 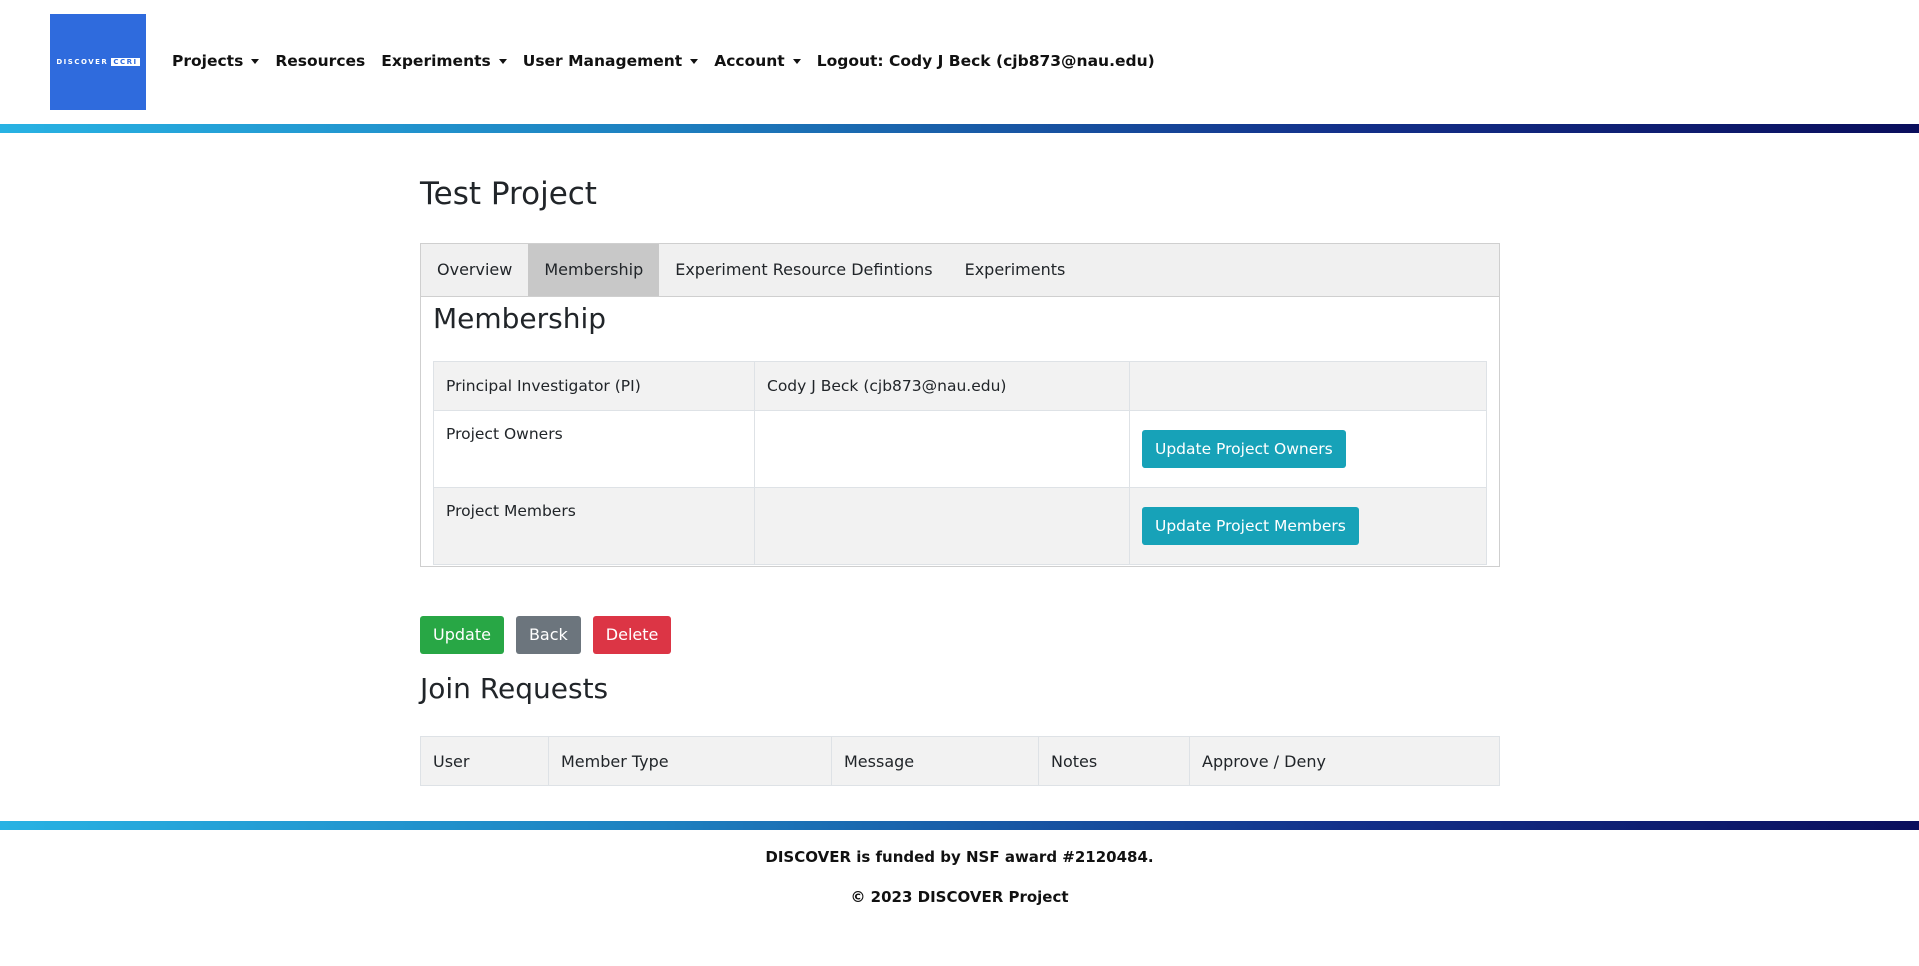 I want to click on pi-action-cell, so click(x=1308, y=386).